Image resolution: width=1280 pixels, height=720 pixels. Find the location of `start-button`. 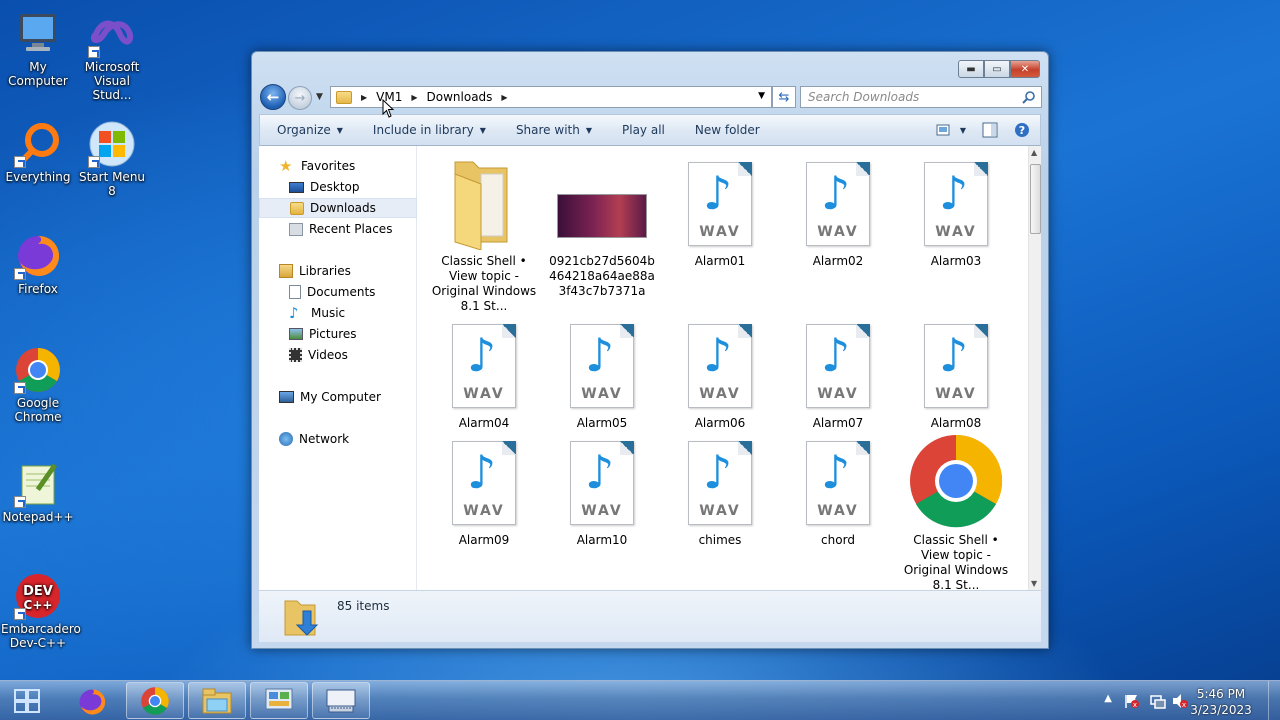

start-button is located at coordinates (27, 700).